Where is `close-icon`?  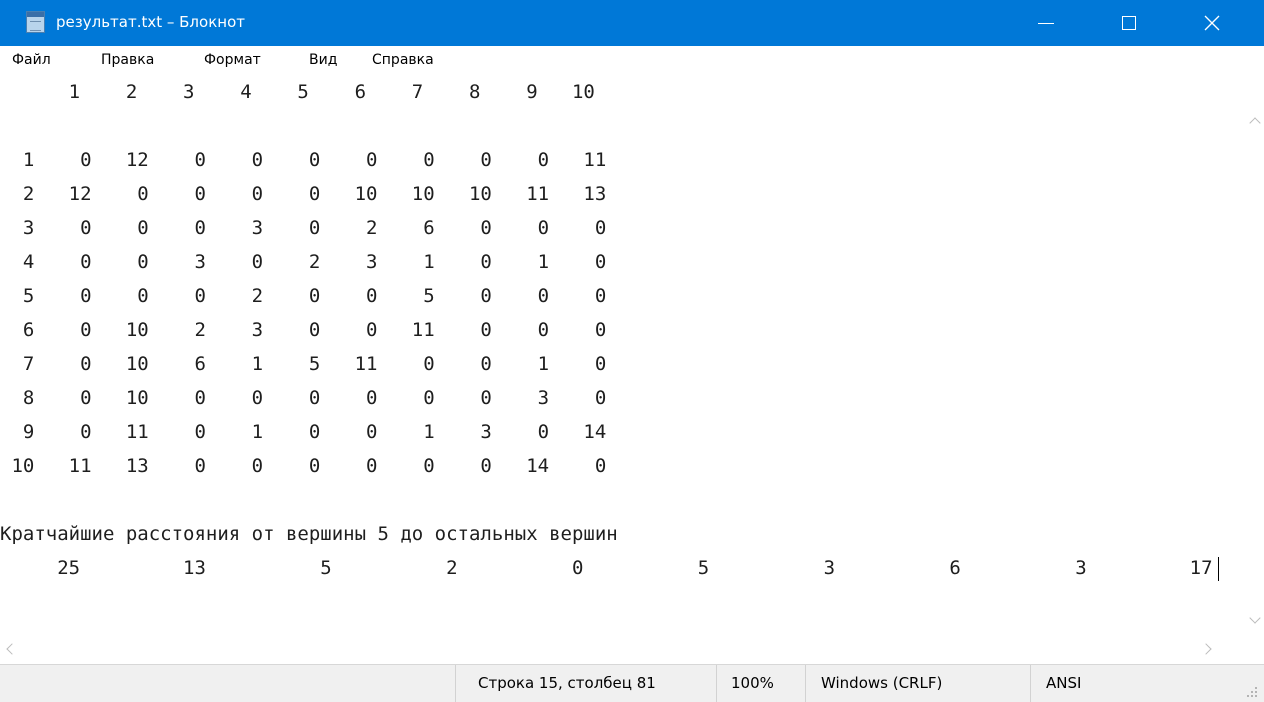
close-icon is located at coordinates (1212, 23).